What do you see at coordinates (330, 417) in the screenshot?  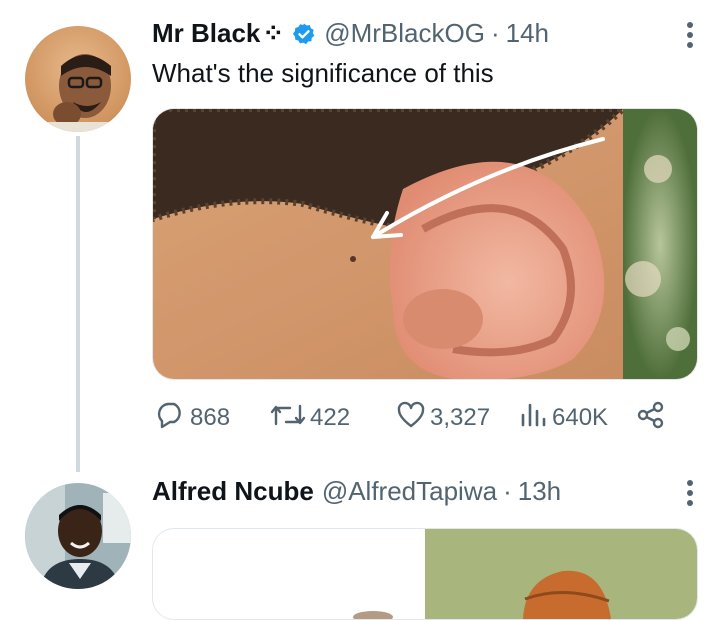 I see `retweet-count: 422` at bounding box center [330, 417].